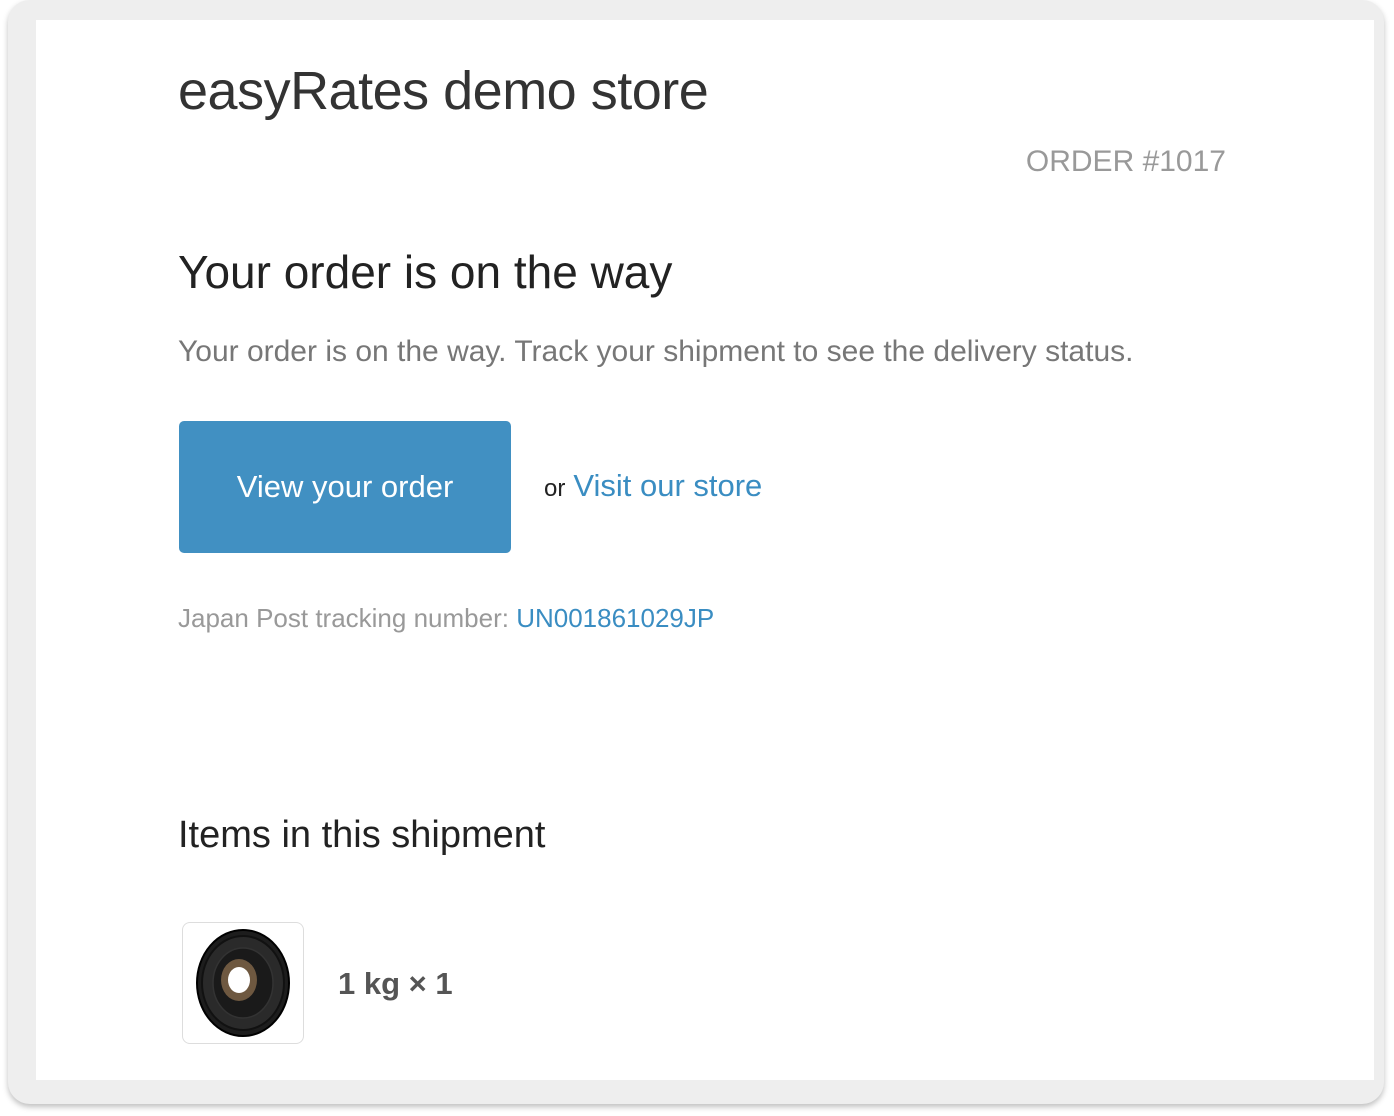 Image resolution: width=1394 pixels, height=1116 pixels. I want to click on item-title: 1 kg × 1, so click(395, 983).